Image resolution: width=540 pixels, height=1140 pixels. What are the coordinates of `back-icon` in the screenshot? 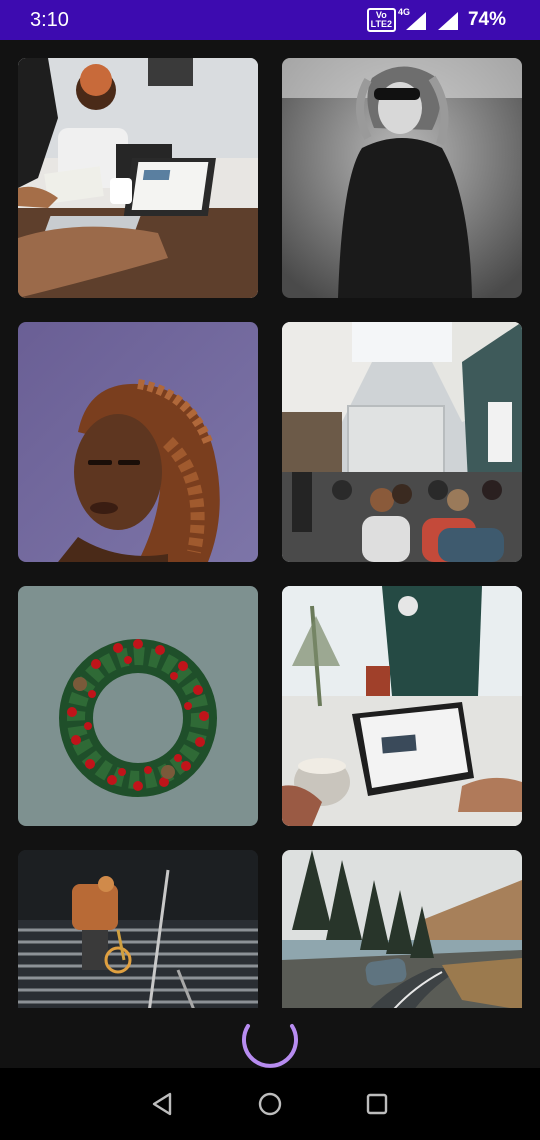 It's located at (162, 1104).